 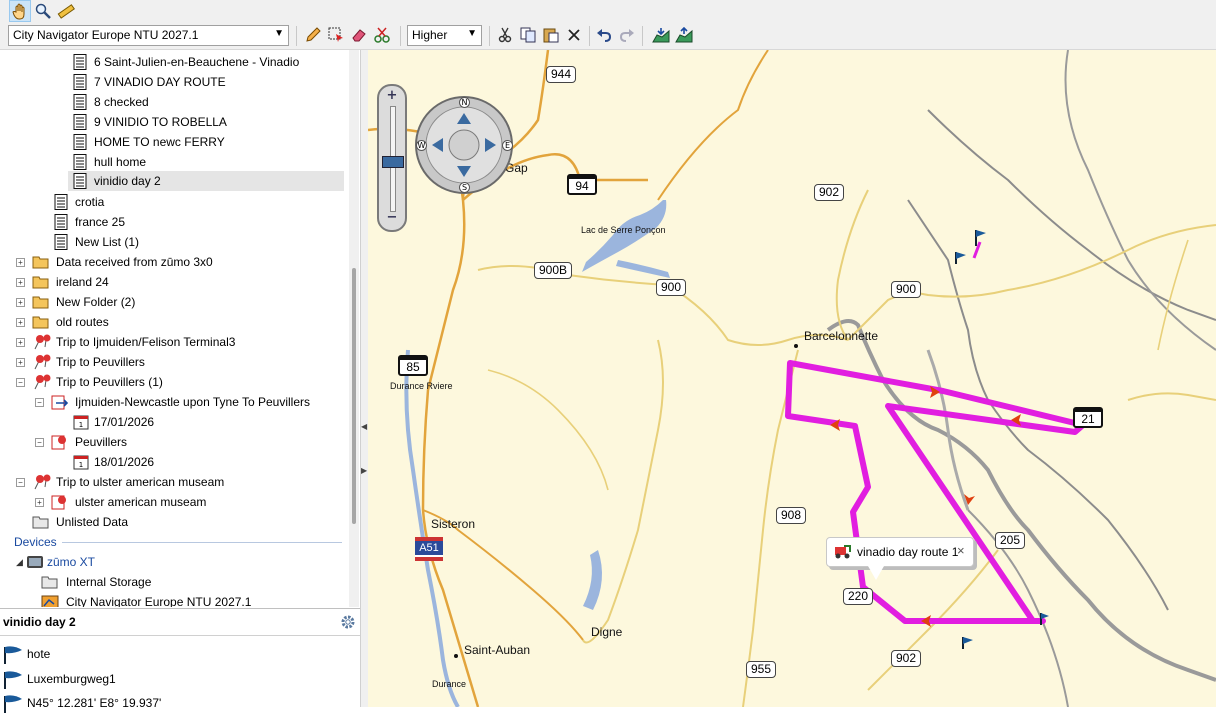 I want to click on devices-header-label: Devices, so click(x=35, y=542).